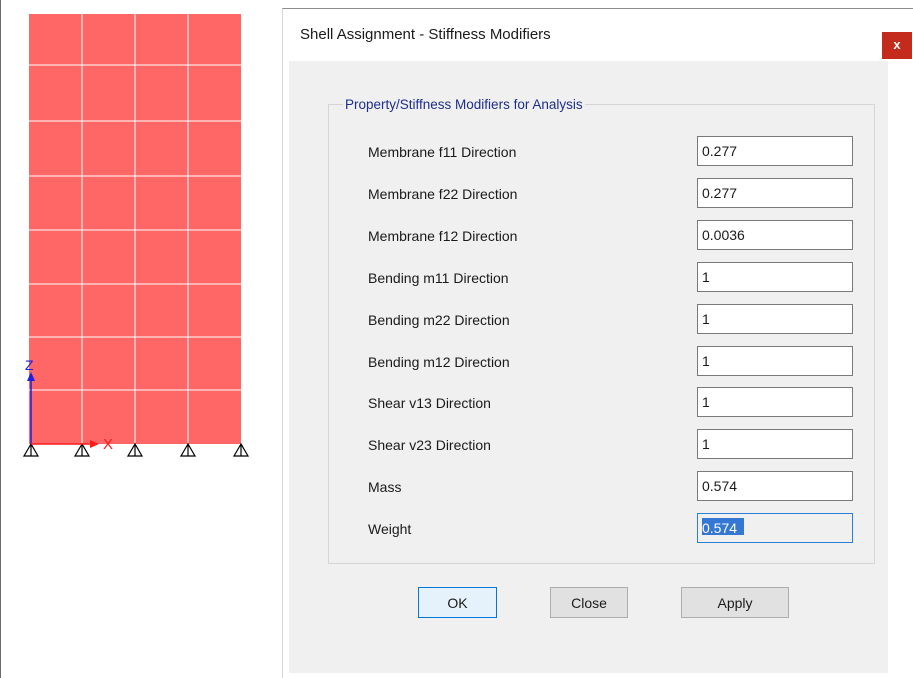 The height and width of the screenshot is (678, 913). I want to click on modifier-input-weight, so click(775, 528).